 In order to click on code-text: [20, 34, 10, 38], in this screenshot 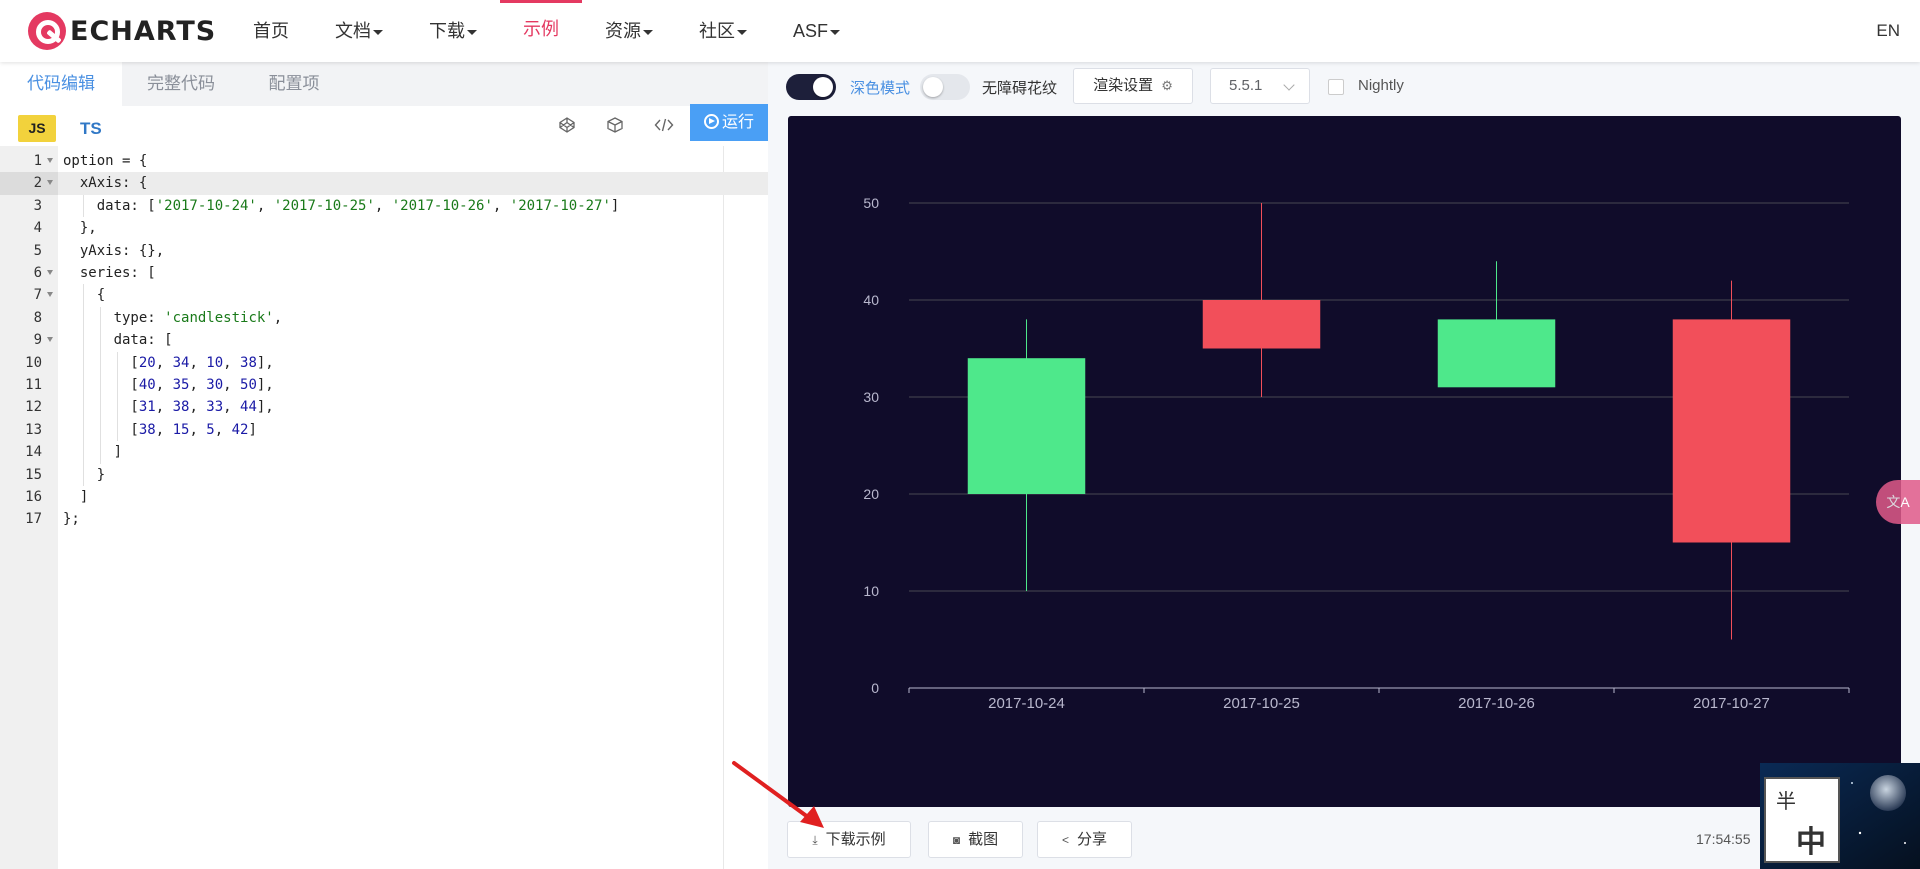, I will do `click(168, 362)`.